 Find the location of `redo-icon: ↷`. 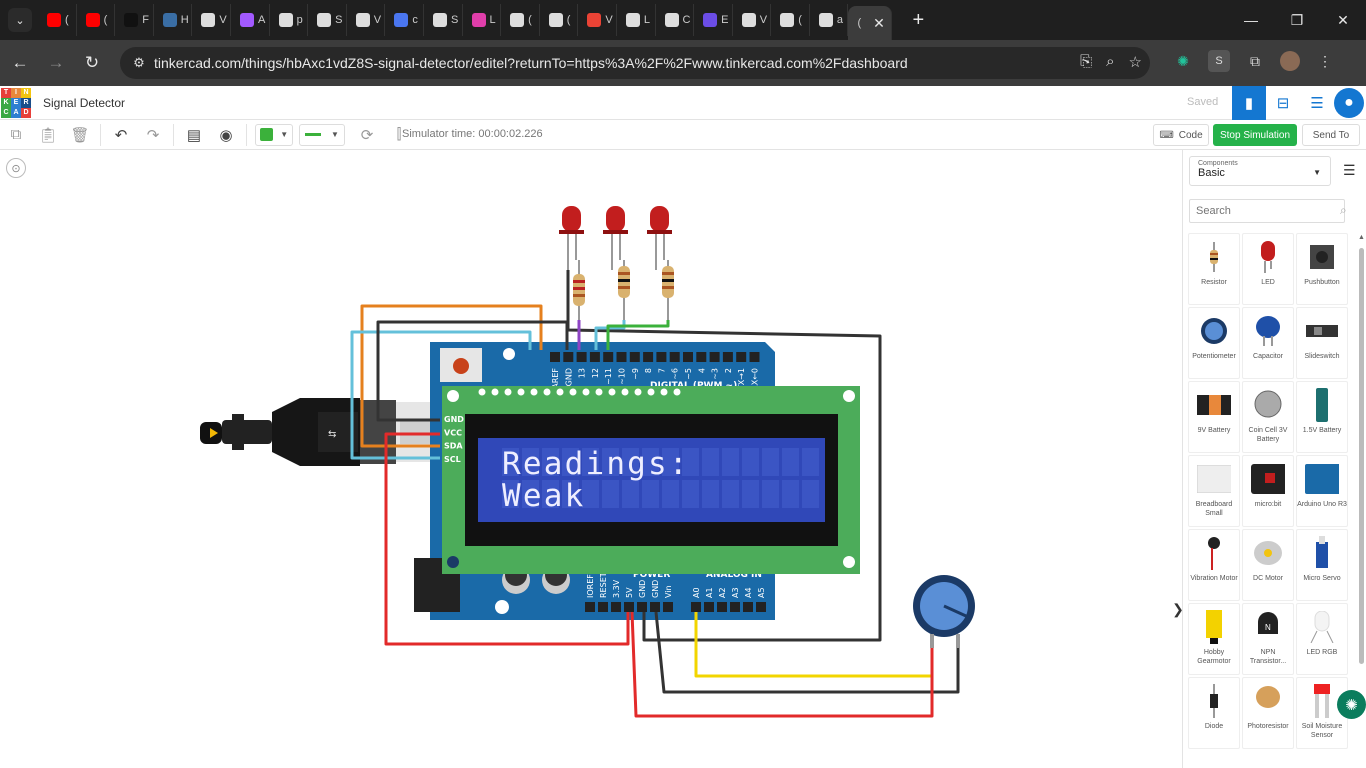

redo-icon: ↷ is located at coordinates (153, 135).